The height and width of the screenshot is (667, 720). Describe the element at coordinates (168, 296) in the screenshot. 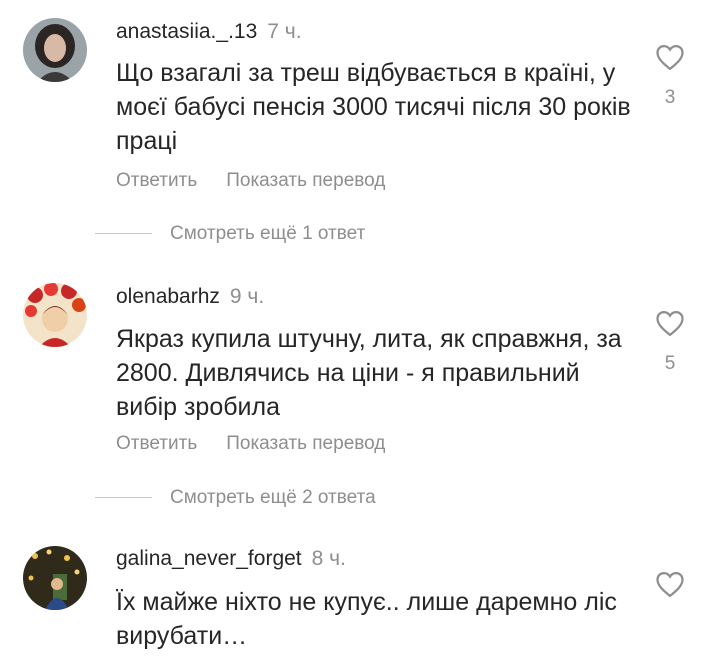

I see `username: olenabarhz` at that location.